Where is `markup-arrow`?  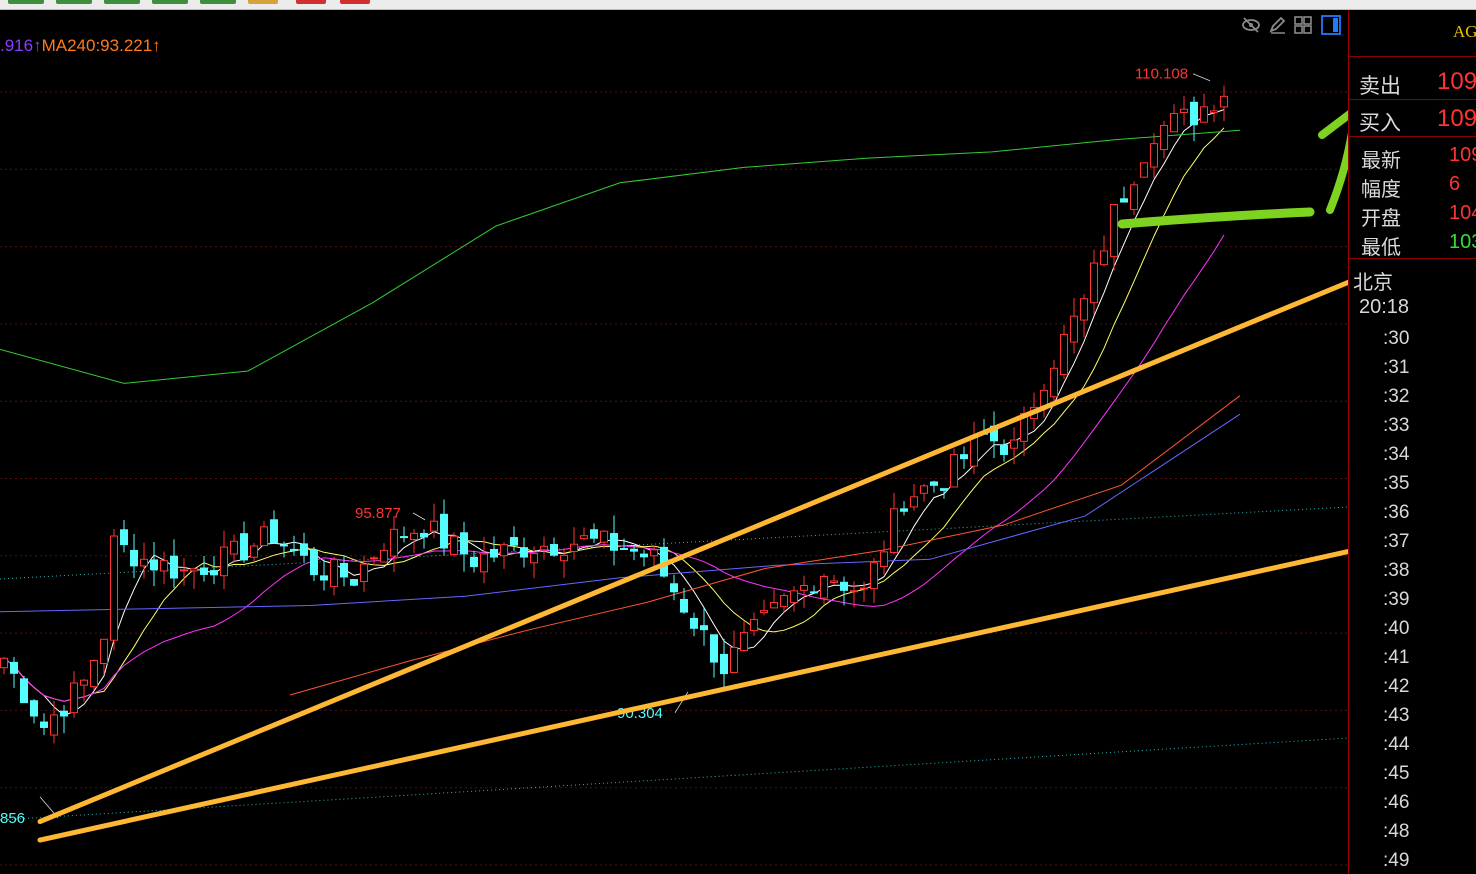 markup-arrow is located at coordinates (1333, 162).